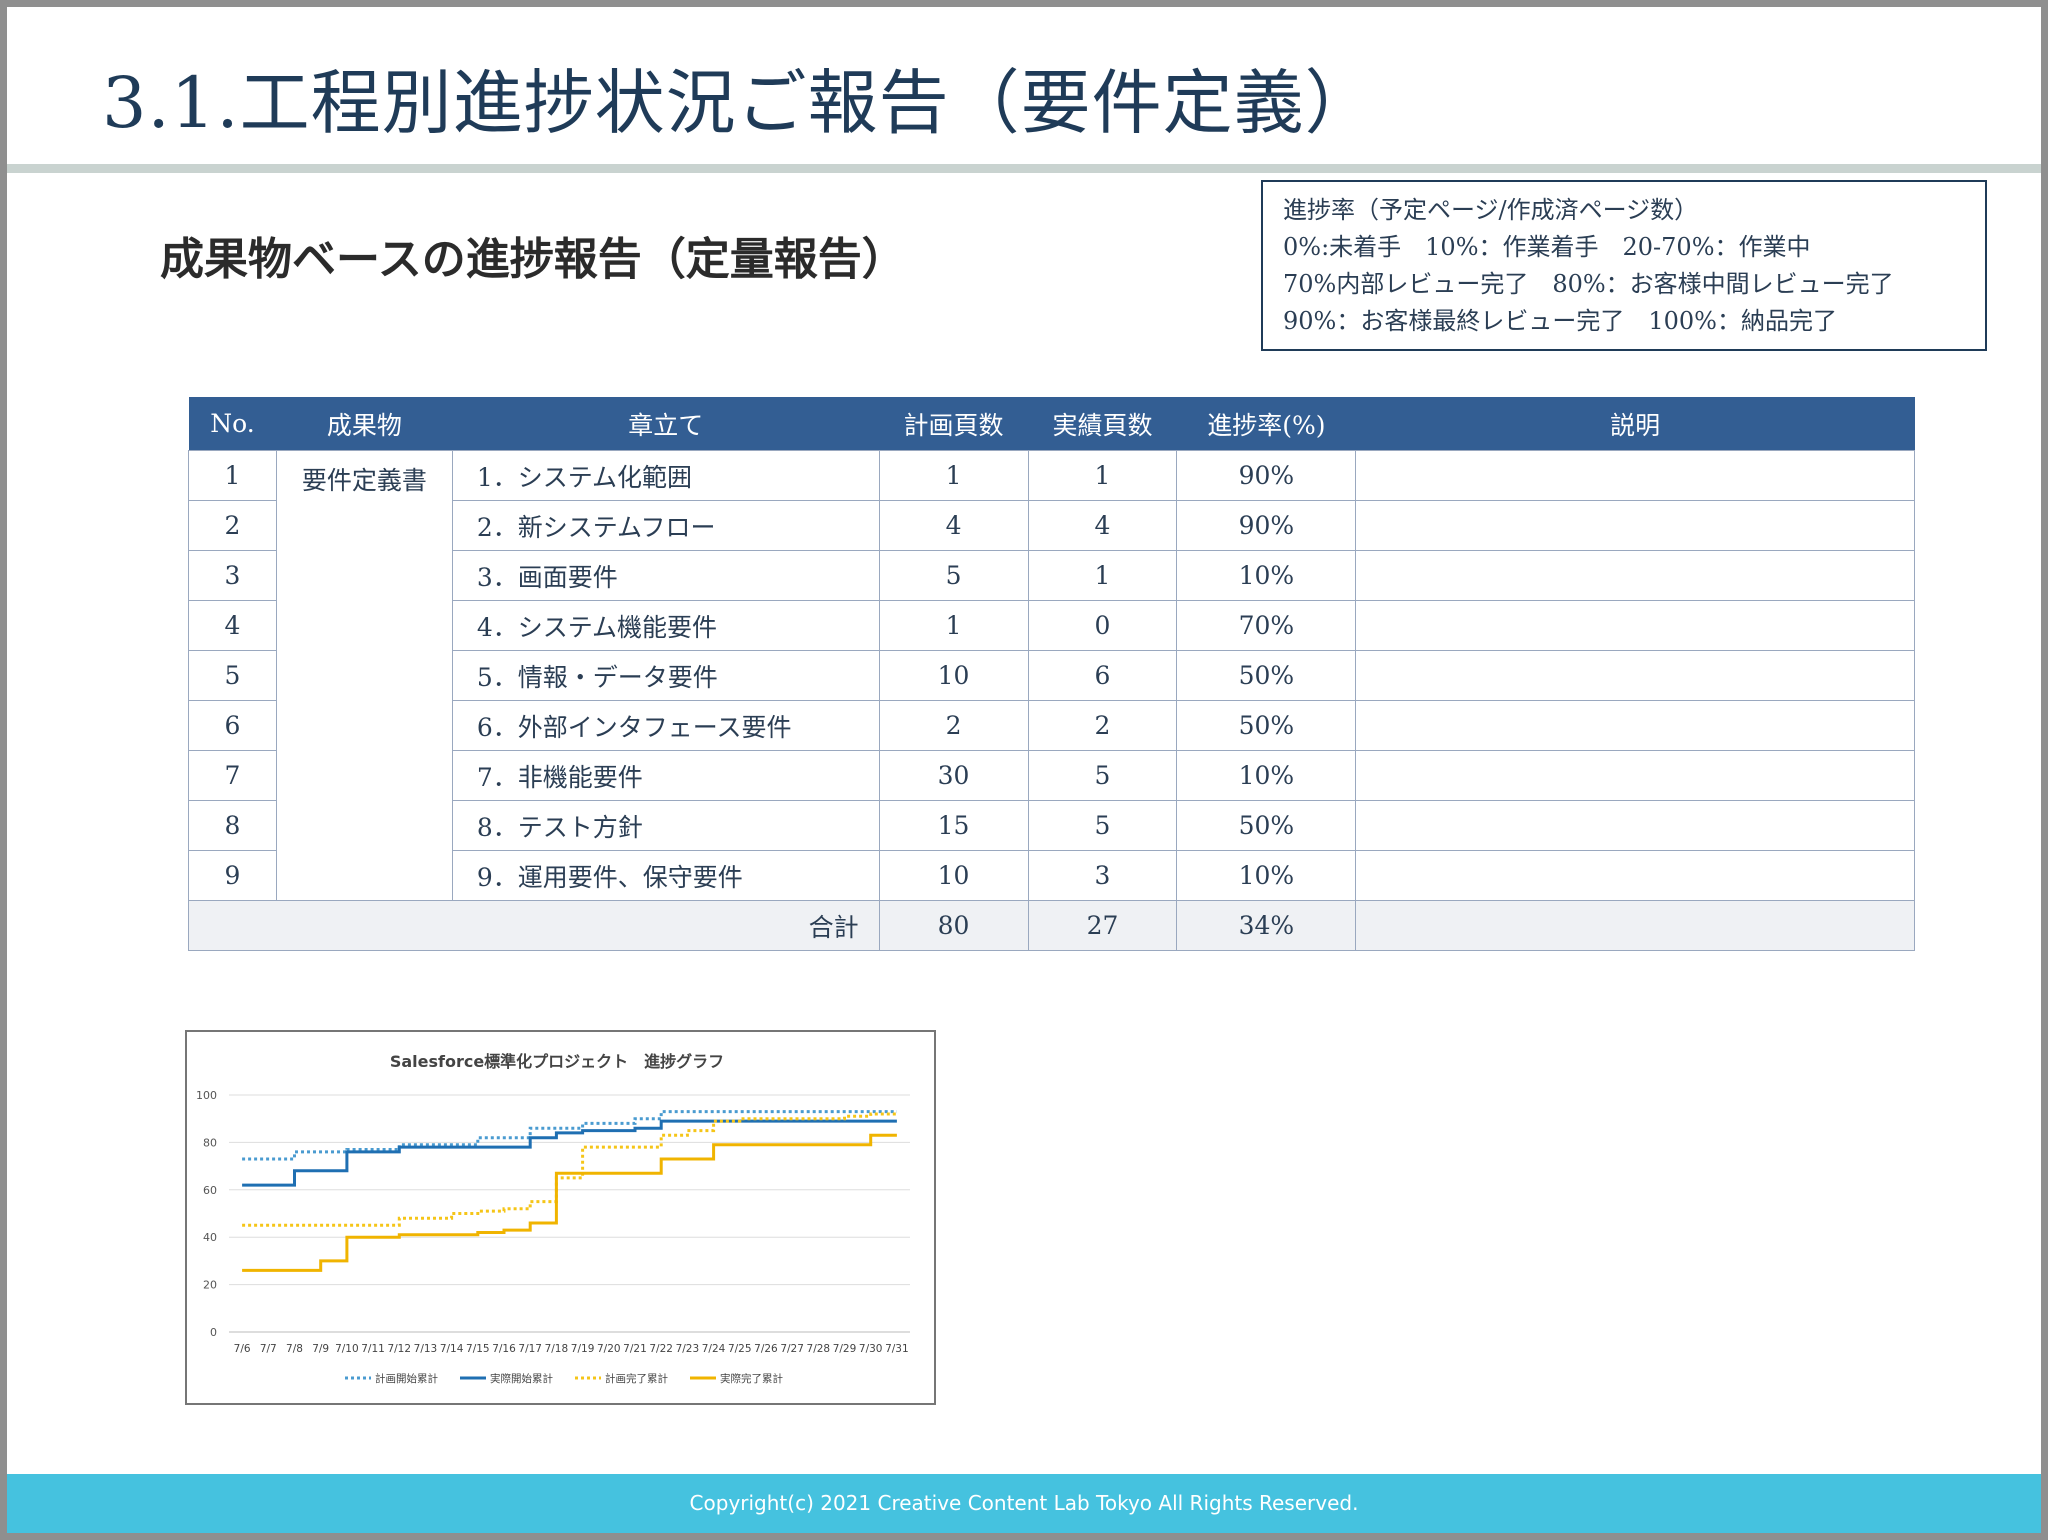  Describe the element at coordinates (661, 1349) in the screenshot. I see `x-tick-label: 7/22` at that location.